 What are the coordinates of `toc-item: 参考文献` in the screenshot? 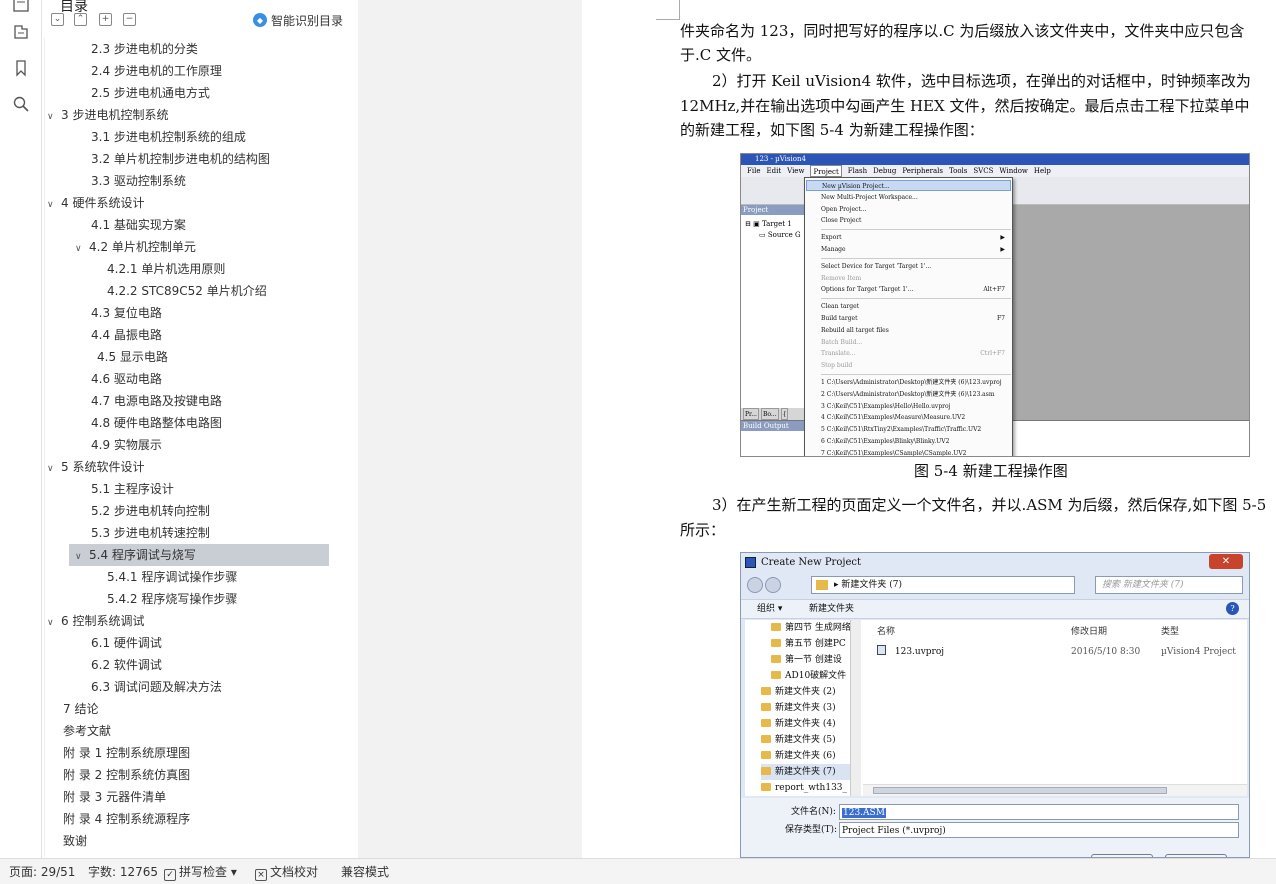 It's located at (87, 731).